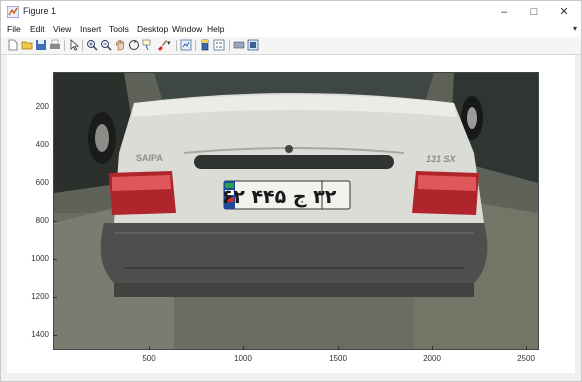  Describe the element at coordinates (432, 358) in the screenshot. I see `x-tick-label: 2000` at that location.